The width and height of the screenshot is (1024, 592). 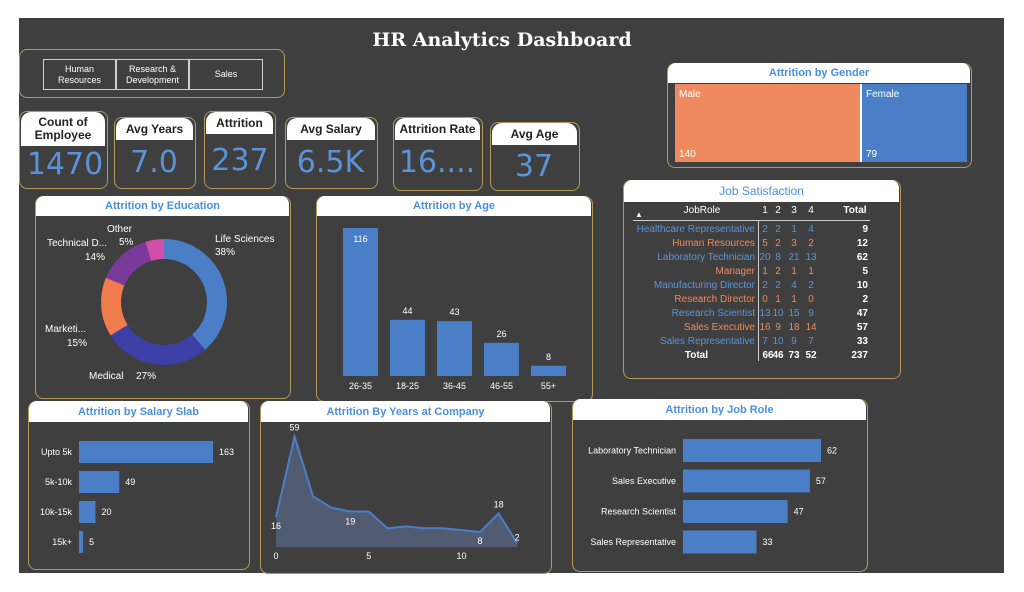 I want to click on kpi-value: 1470, so click(x=65, y=164).